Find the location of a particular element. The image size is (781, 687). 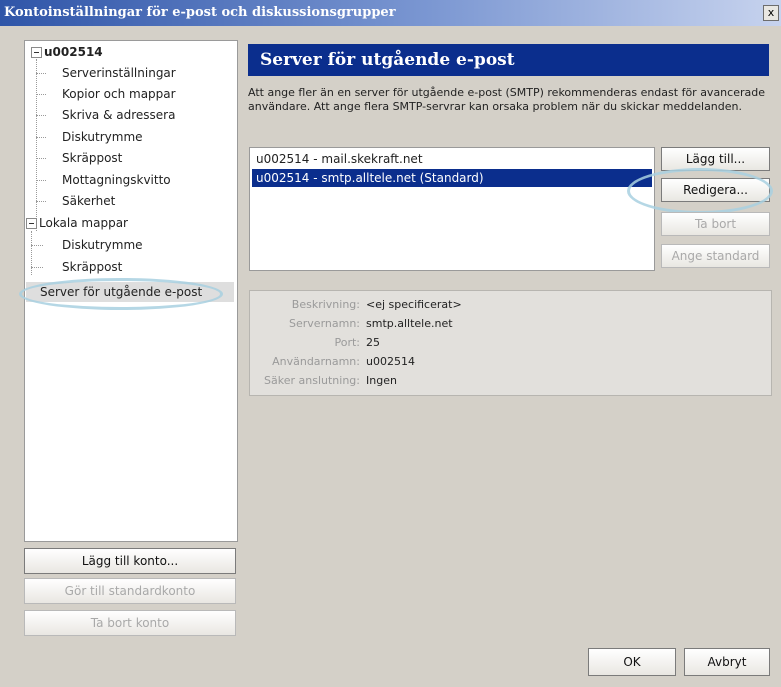

tree-item-local-disk-space: Diskutrymme is located at coordinates (102, 245).